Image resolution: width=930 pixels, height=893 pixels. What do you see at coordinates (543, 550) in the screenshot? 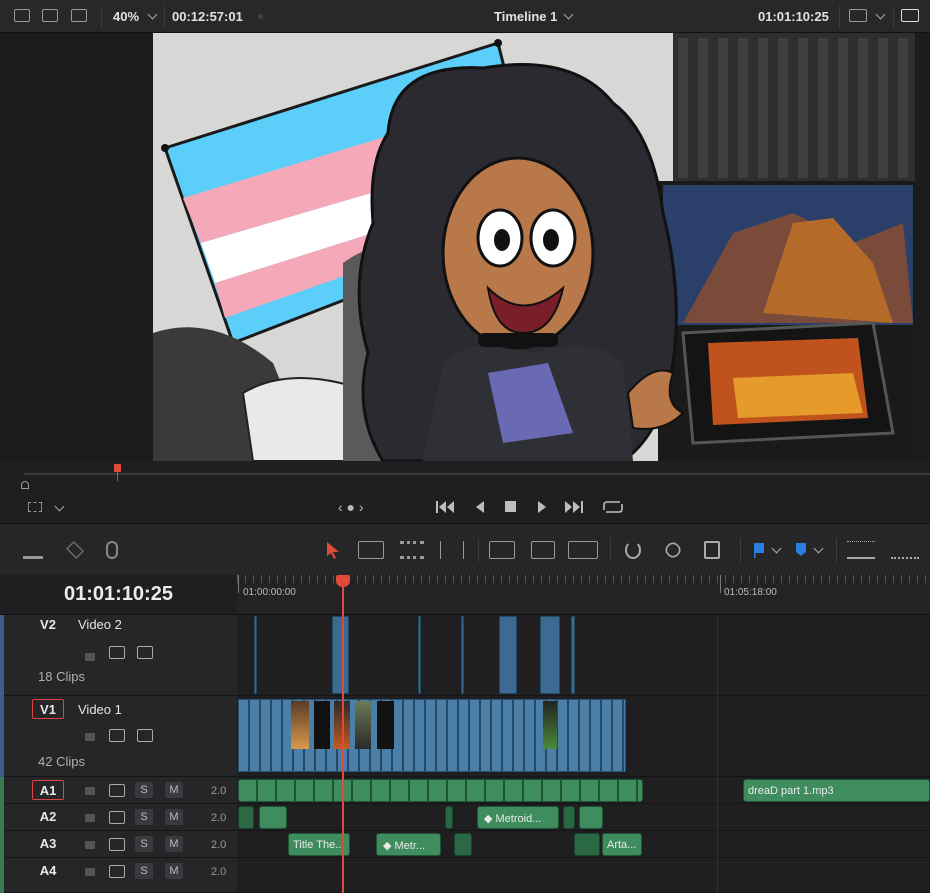
I see `overwrite-clip-icon` at bounding box center [543, 550].